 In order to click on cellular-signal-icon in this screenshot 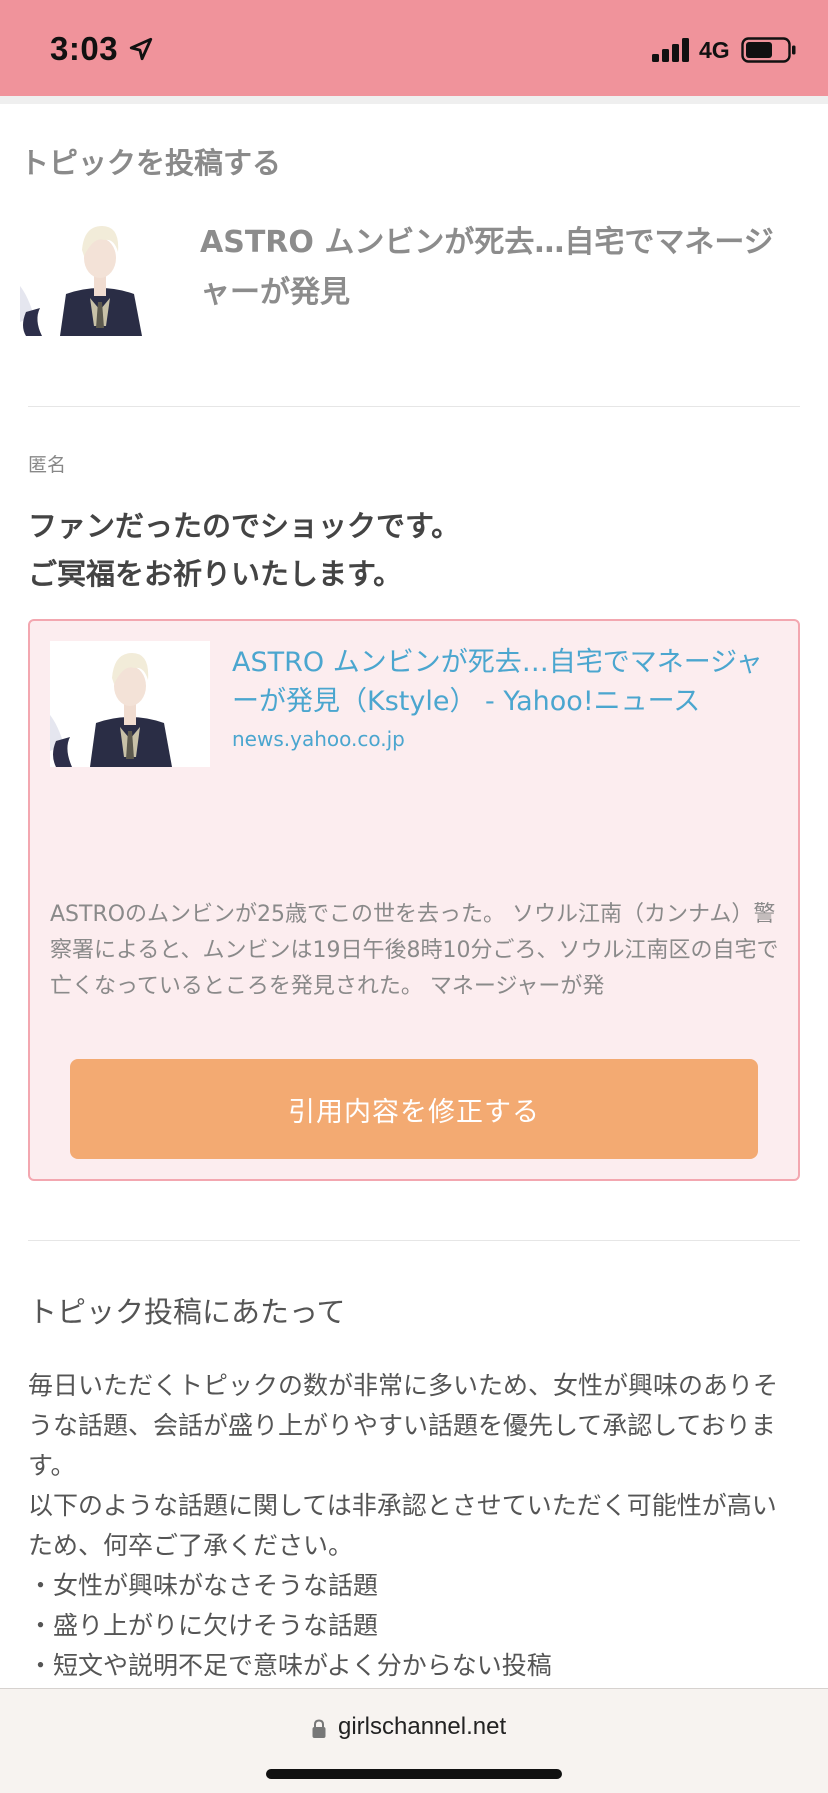, I will do `click(670, 50)`.